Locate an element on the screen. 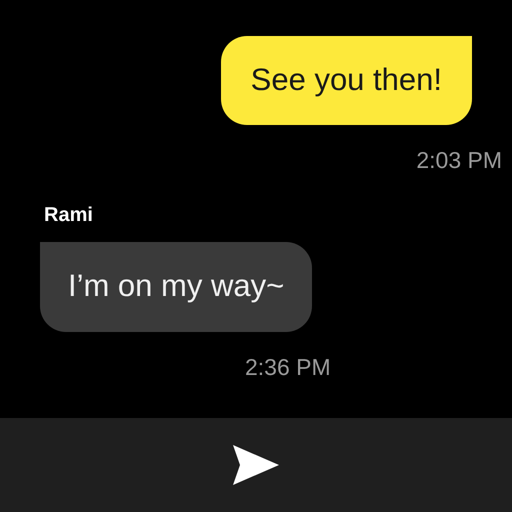 This screenshot has width=512, height=512. send-icon is located at coordinates (256, 465).